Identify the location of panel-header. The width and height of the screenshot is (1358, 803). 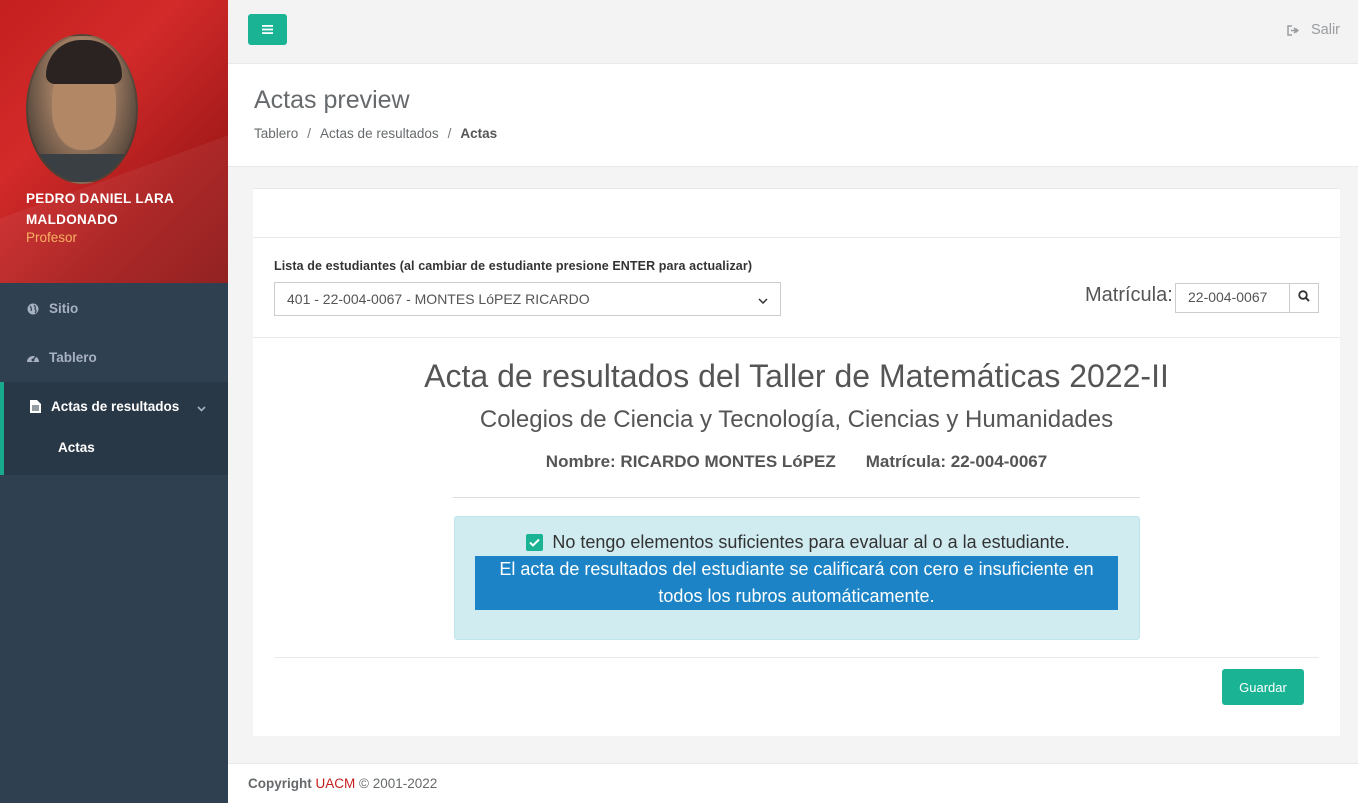
(796, 213).